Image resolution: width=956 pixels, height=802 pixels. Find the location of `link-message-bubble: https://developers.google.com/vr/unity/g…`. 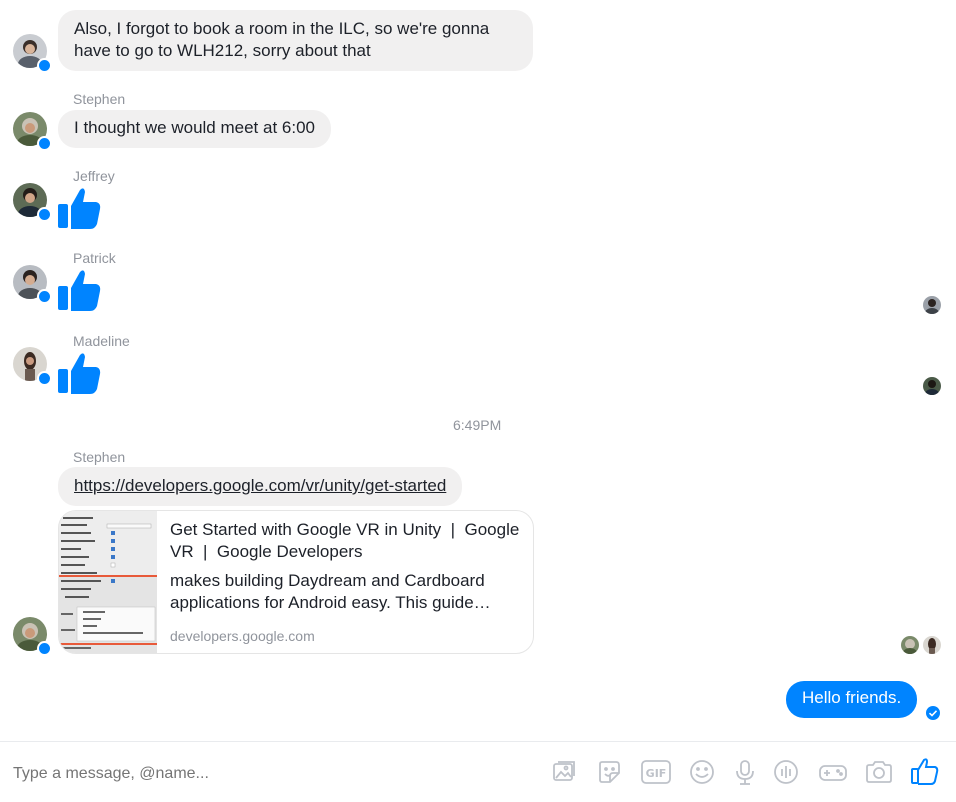

link-message-bubble: https://developers.google.com/vr/unity/g… is located at coordinates (260, 486).